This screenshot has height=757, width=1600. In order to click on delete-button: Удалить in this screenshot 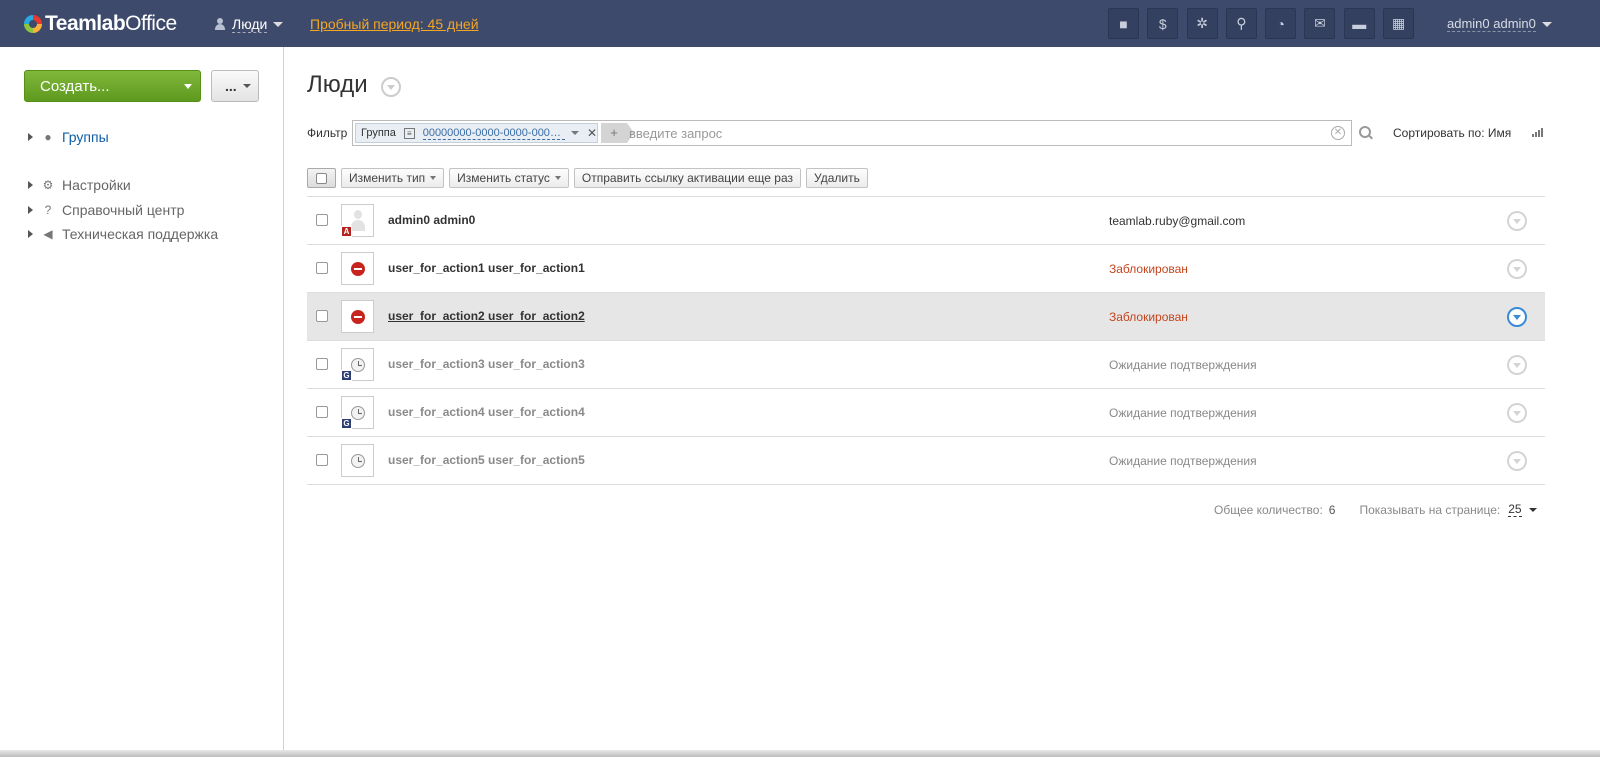, I will do `click(837, 178)`.